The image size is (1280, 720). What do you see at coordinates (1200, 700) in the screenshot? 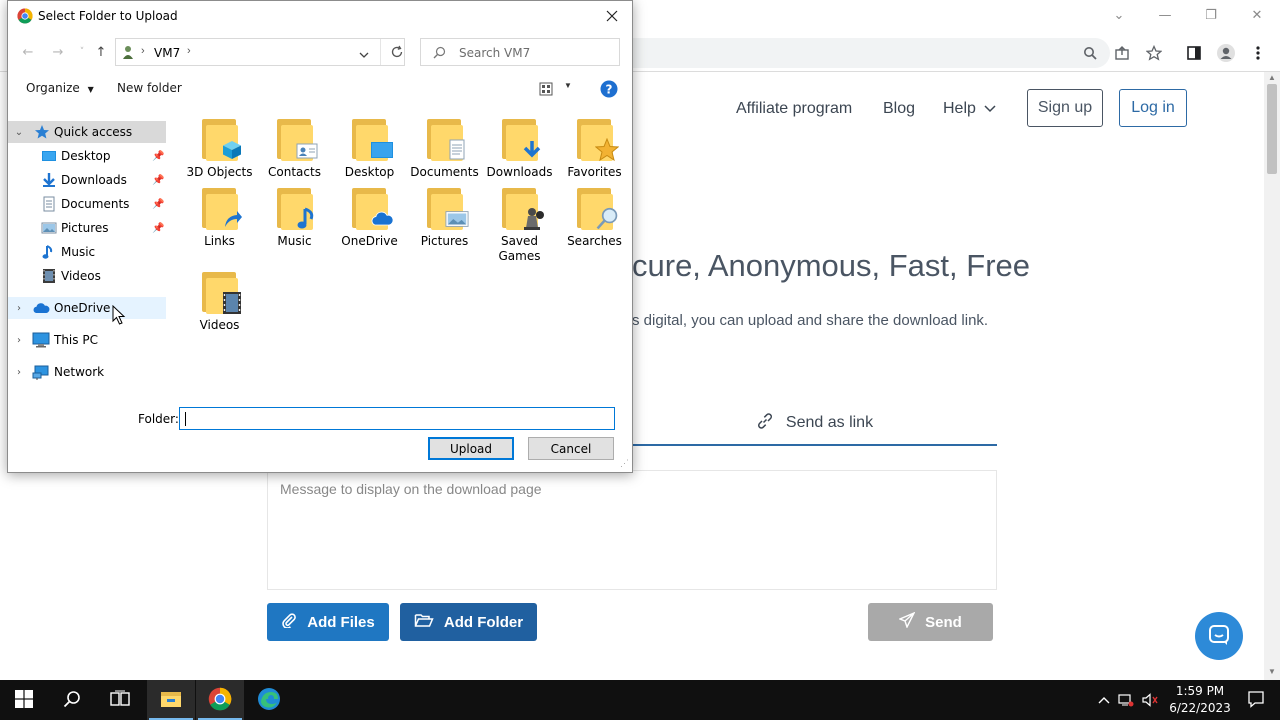
I see `taskbar-clock: 1:59 PM 6/22/2023` at bounding box center [1200, 700].